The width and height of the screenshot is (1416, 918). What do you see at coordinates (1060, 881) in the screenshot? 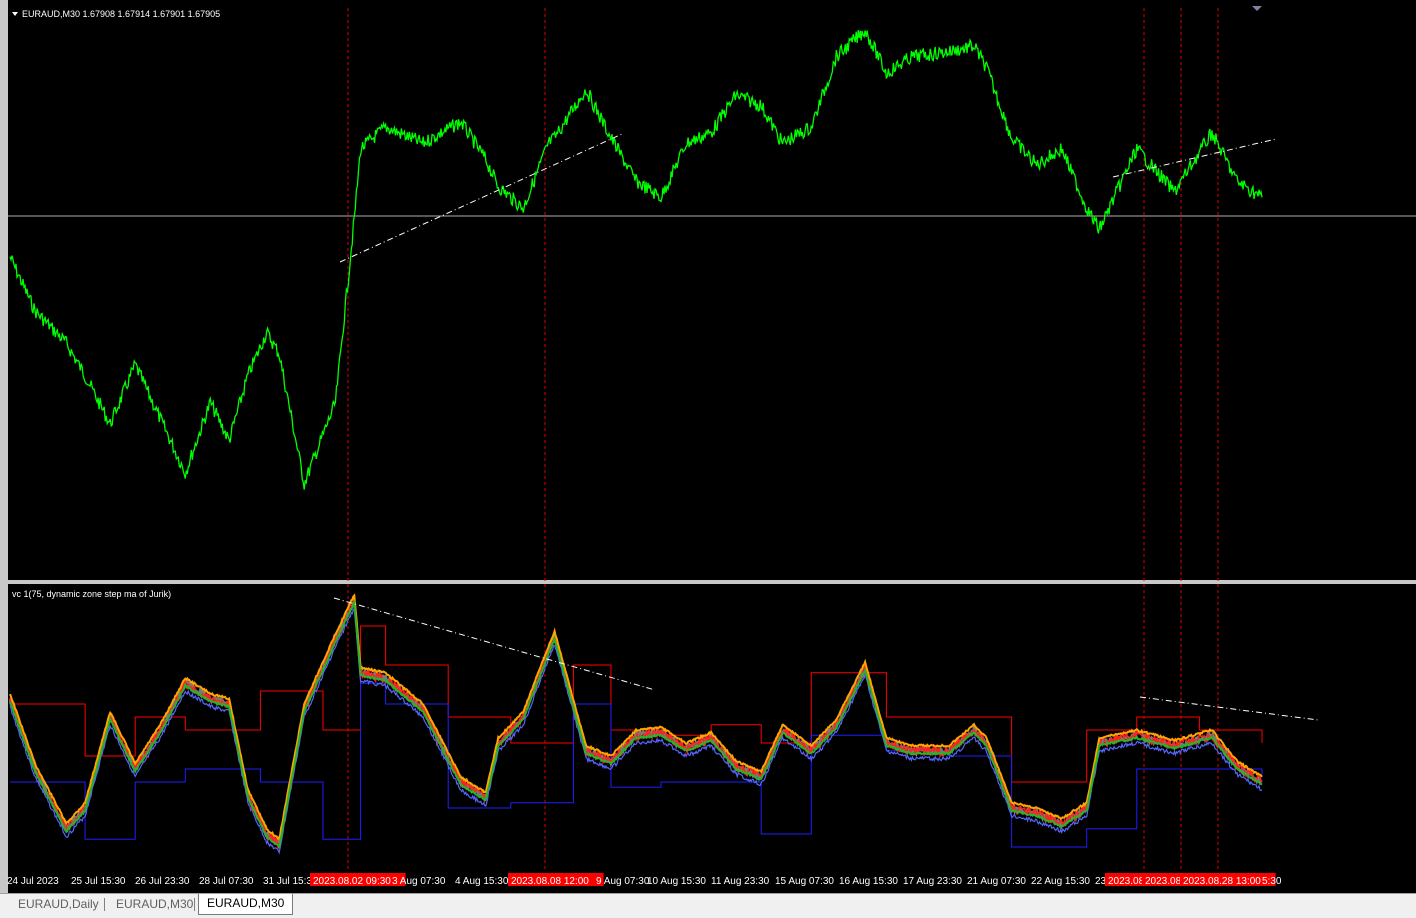
I see `time-tick-label-16: 22 Aug 15:30` at bounding box center [1060, 881].